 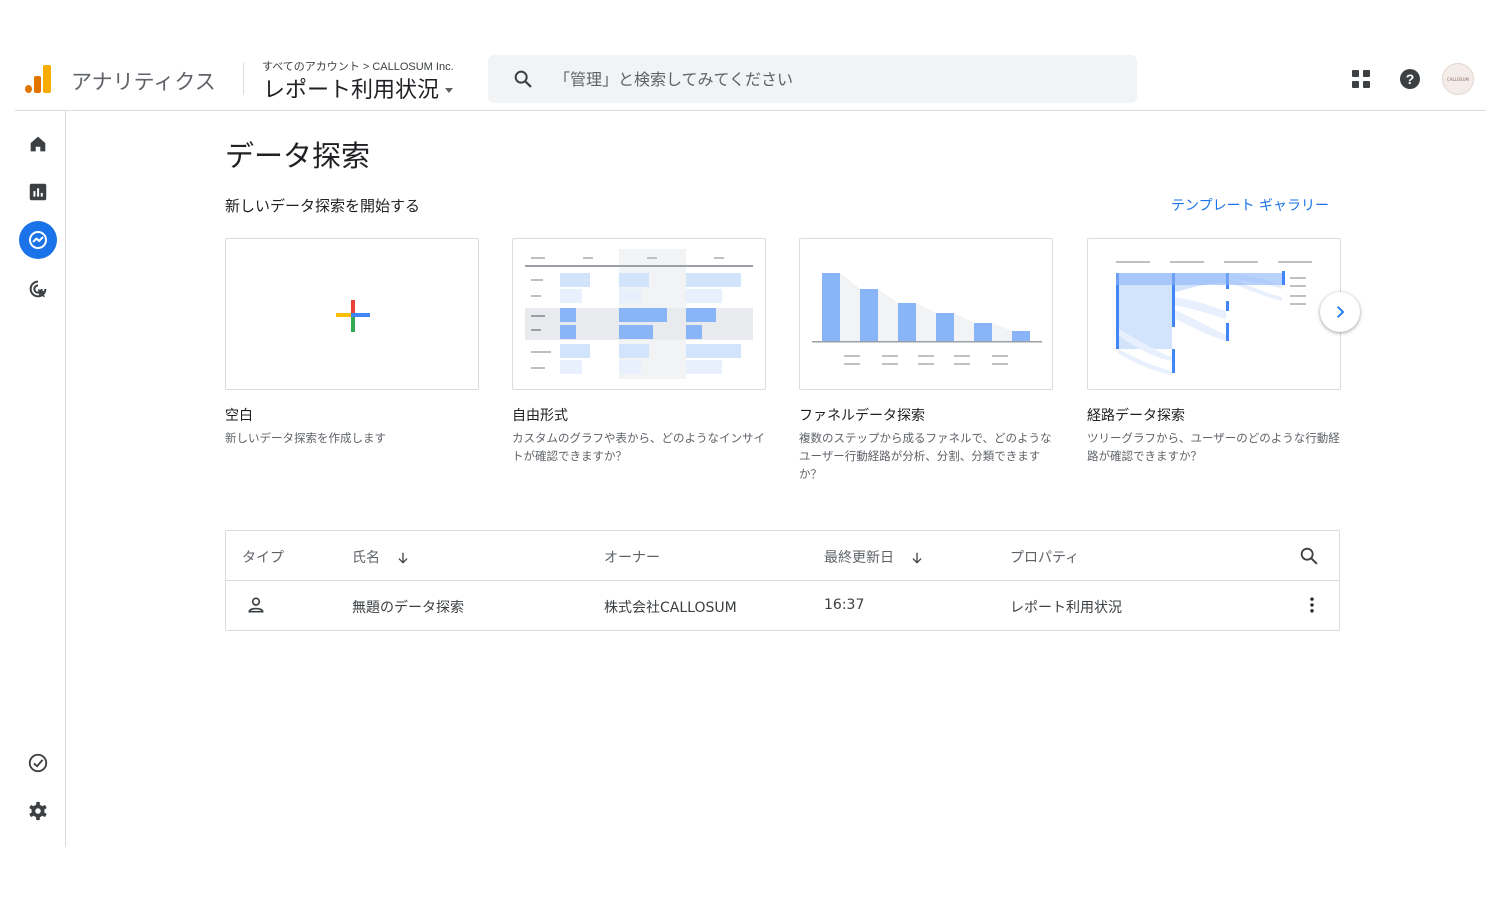 I want to click on section-title: 新しいデータ探索を開始する, so click(x=323, y=206).